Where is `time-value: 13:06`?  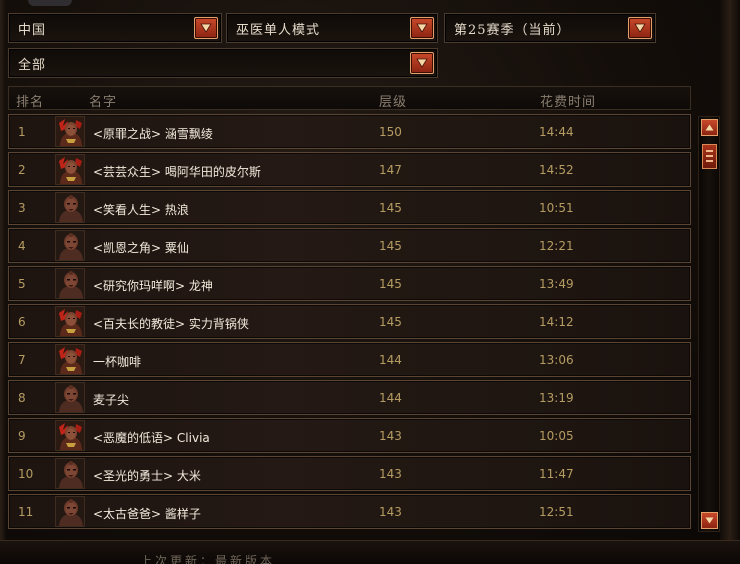 time-value: 13:06 is located at coordinates (556, 360).